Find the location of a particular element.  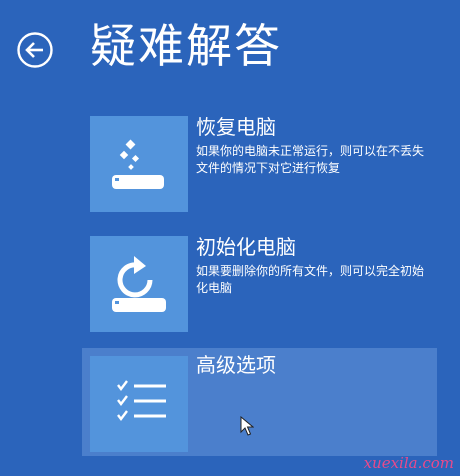

back-arrow-icon is located at coordinates (35, 50).